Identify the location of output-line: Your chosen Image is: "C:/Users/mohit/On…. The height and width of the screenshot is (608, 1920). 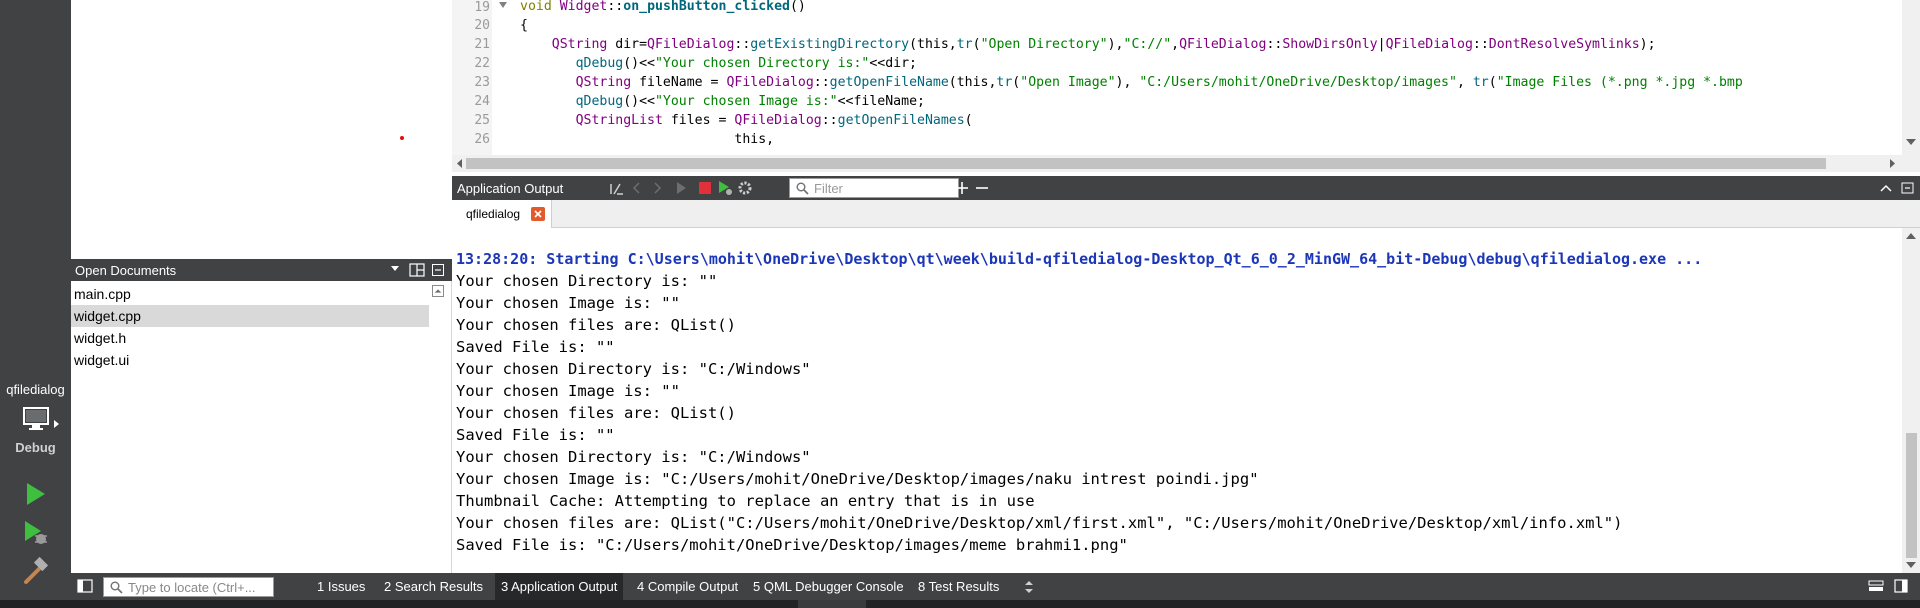
(857, 479).